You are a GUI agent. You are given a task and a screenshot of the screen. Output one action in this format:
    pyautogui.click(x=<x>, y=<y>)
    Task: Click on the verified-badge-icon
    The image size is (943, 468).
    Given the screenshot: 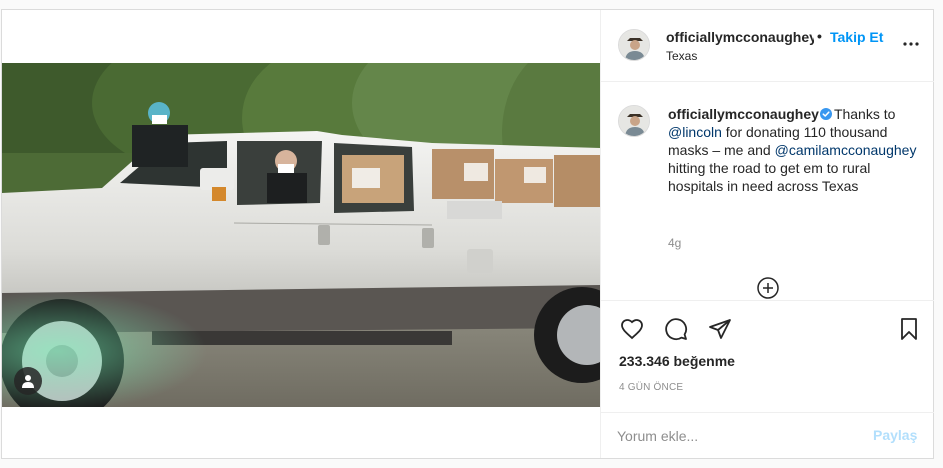 What is the action you would take?
    pyautogui.click(x=825, y=114)
    